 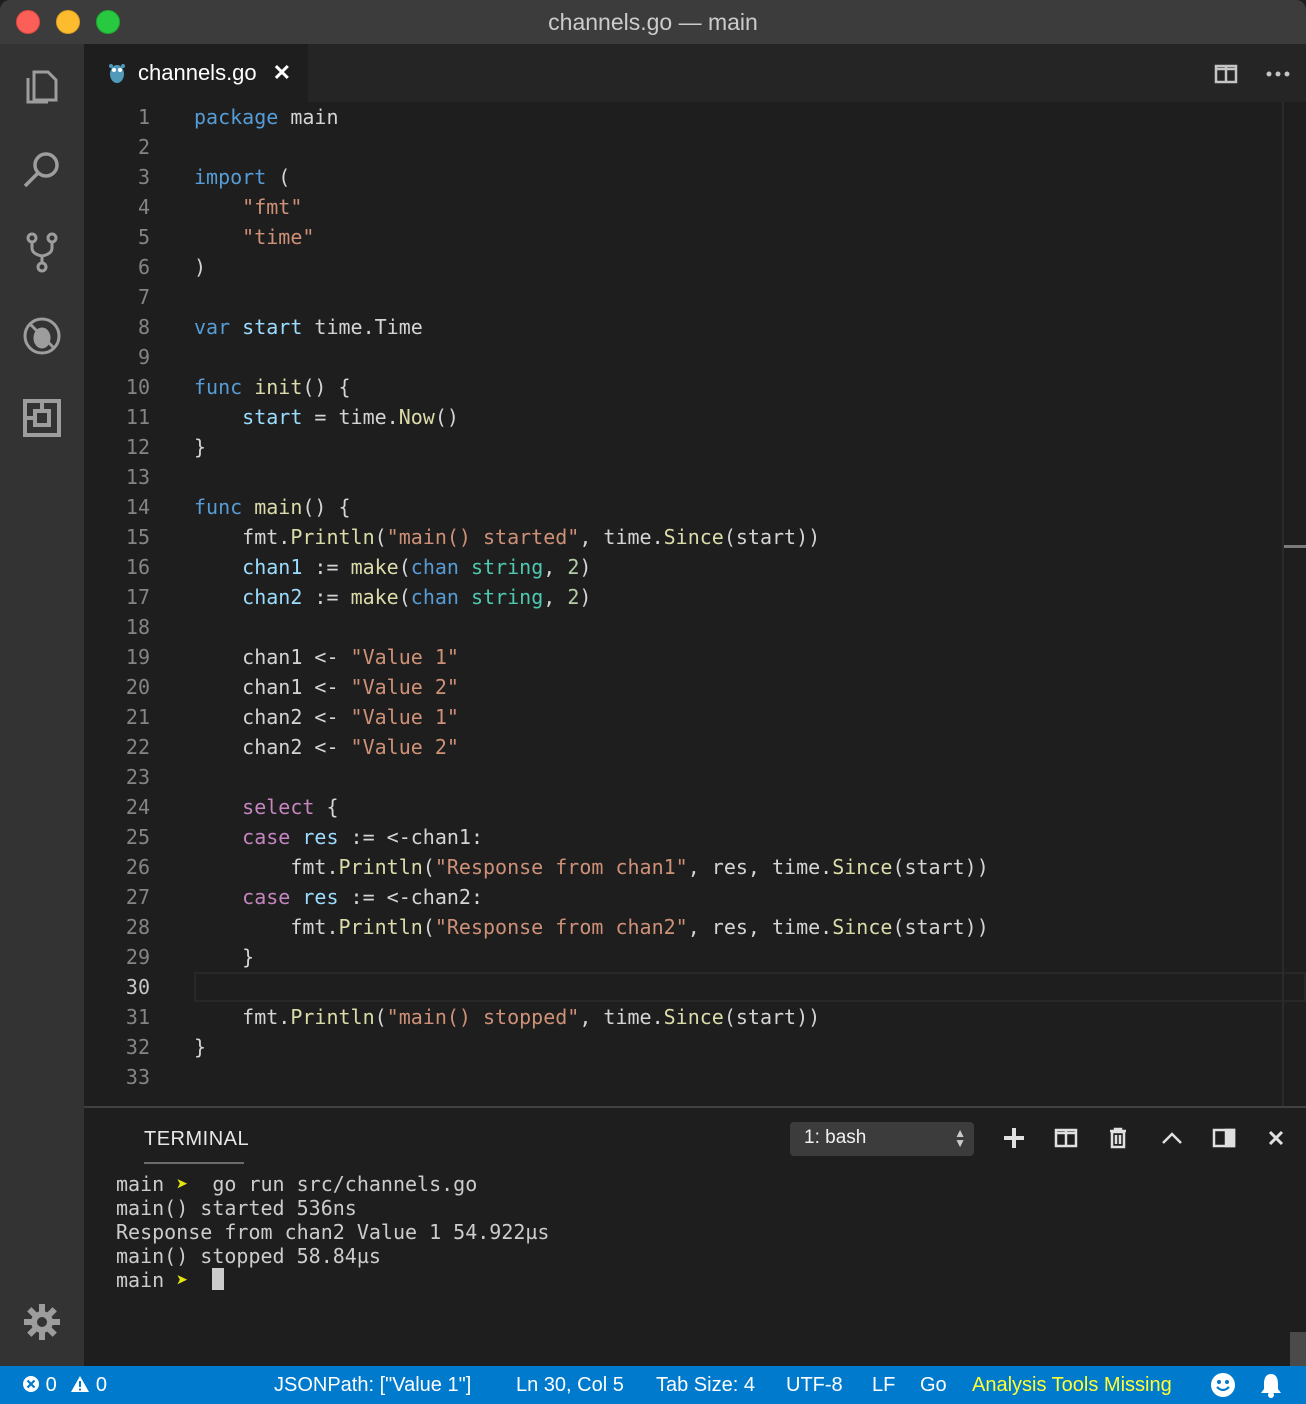 I want to click on terminal-line: main ➤, so click(x=332, y=1280).